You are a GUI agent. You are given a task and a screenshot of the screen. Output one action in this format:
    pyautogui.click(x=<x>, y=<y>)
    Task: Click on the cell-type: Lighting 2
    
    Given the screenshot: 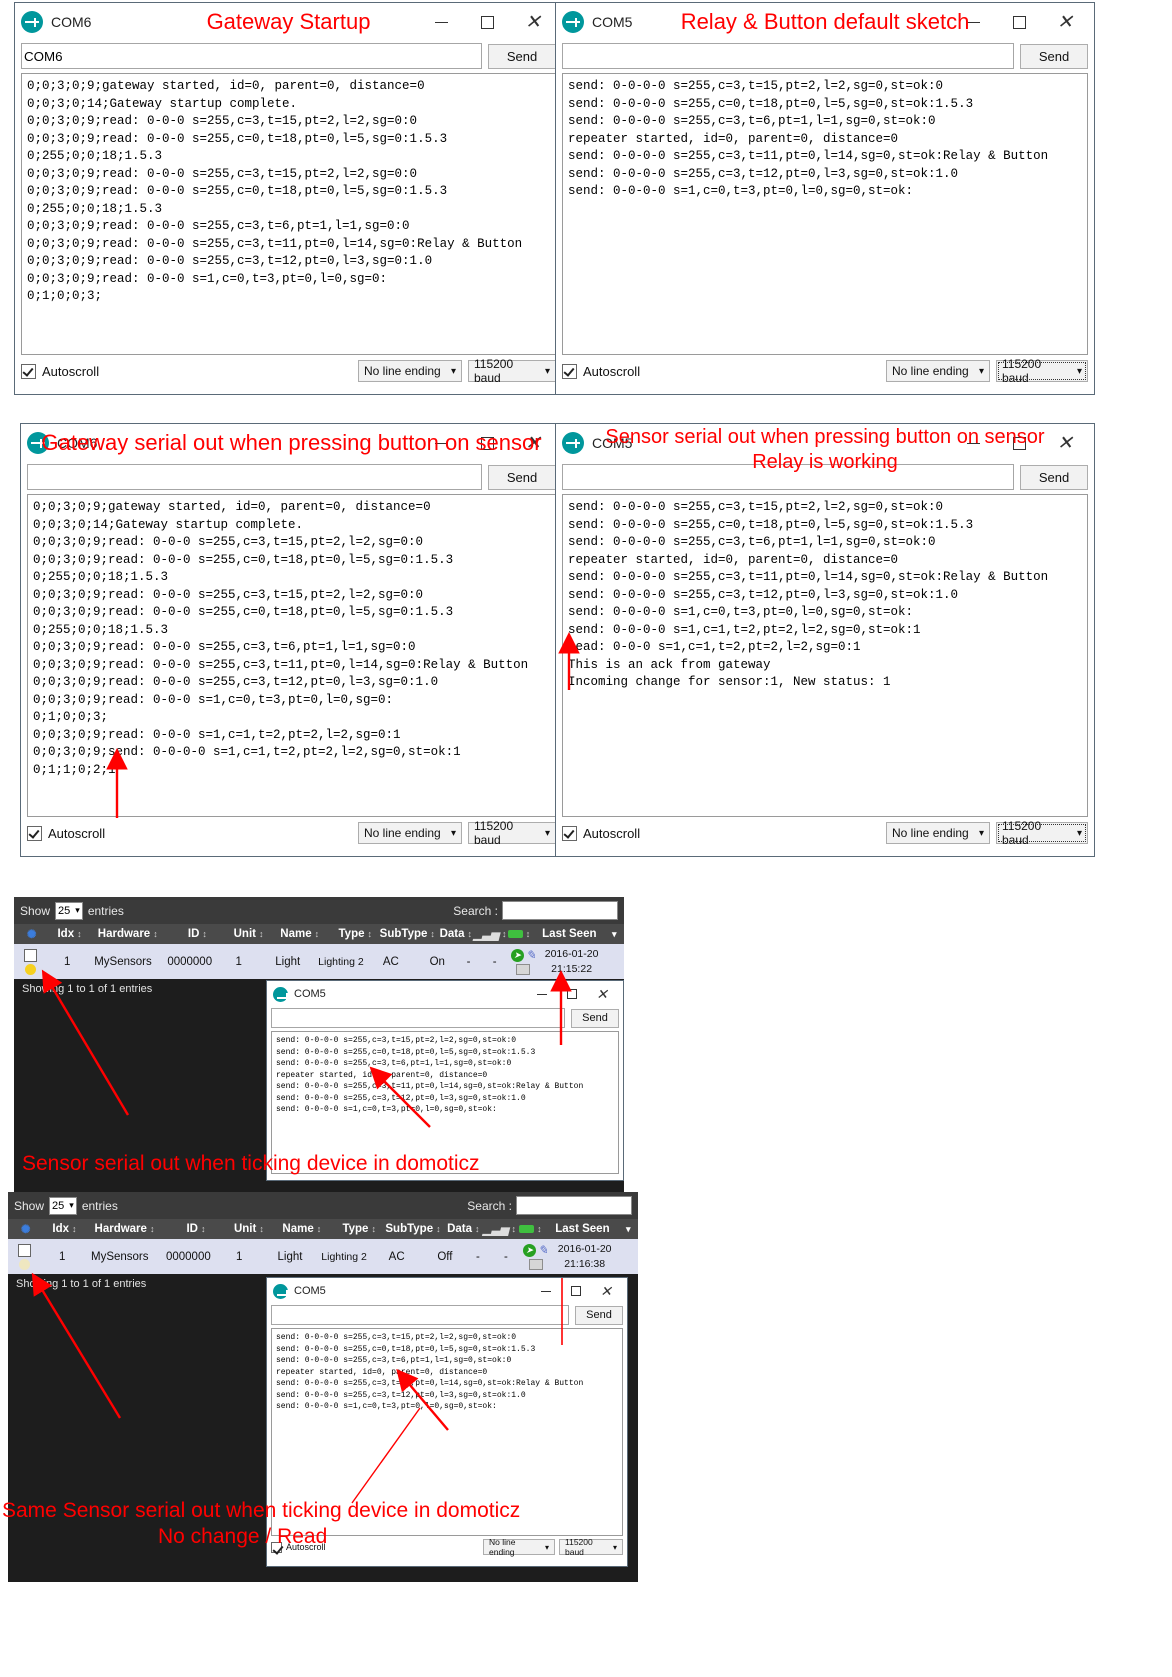 What is the action you would take?
    pyautogui.click(x=344, y=1256)
    